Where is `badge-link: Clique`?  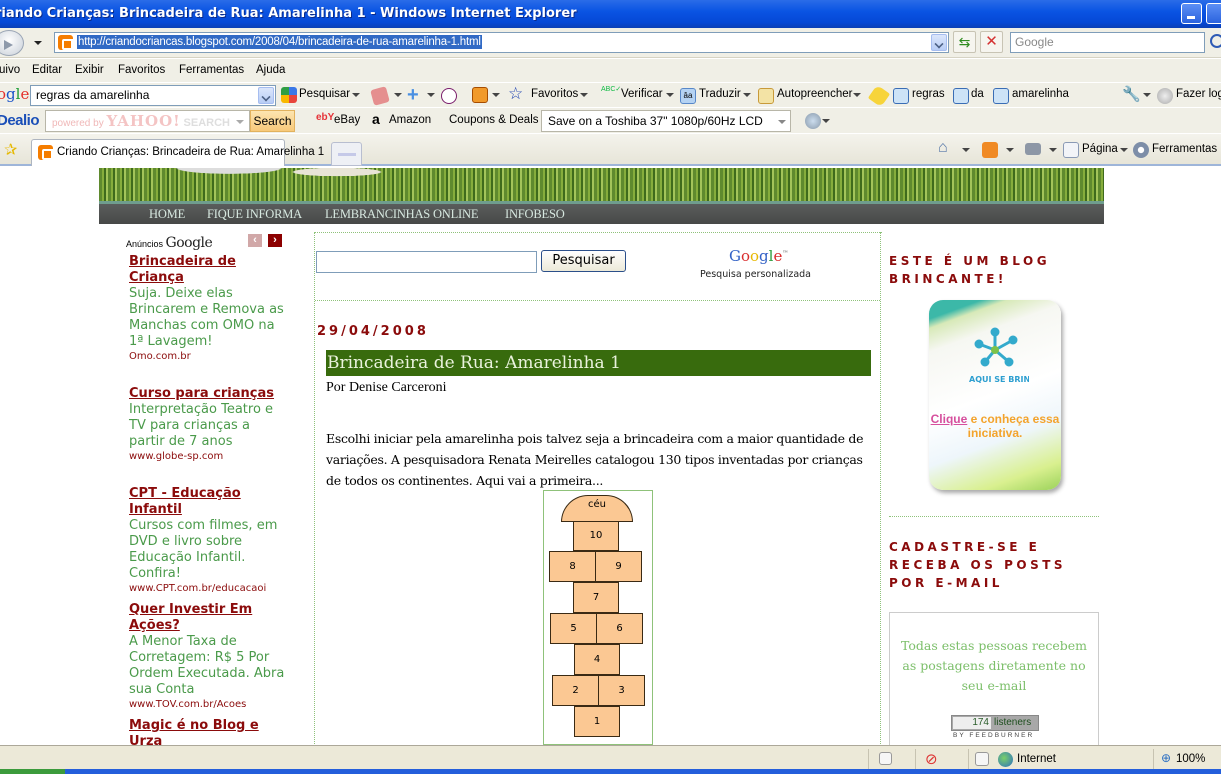
badge-link: Clique is located at coordinates (949, 419).